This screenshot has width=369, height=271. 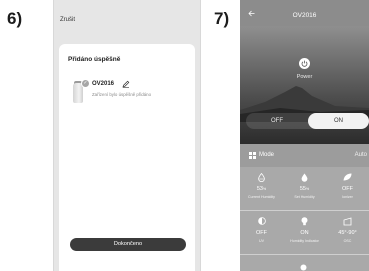 I want to click on set-humidity-label: Set Humidity, so click(x=304, y=197).